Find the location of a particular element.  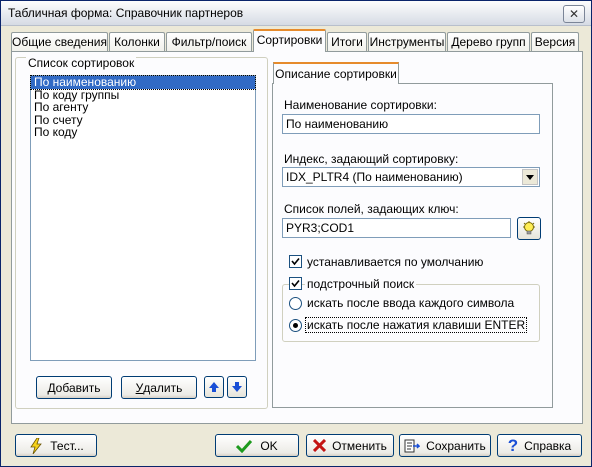

delete-button: Удалить is located at coordinates (159, 387).